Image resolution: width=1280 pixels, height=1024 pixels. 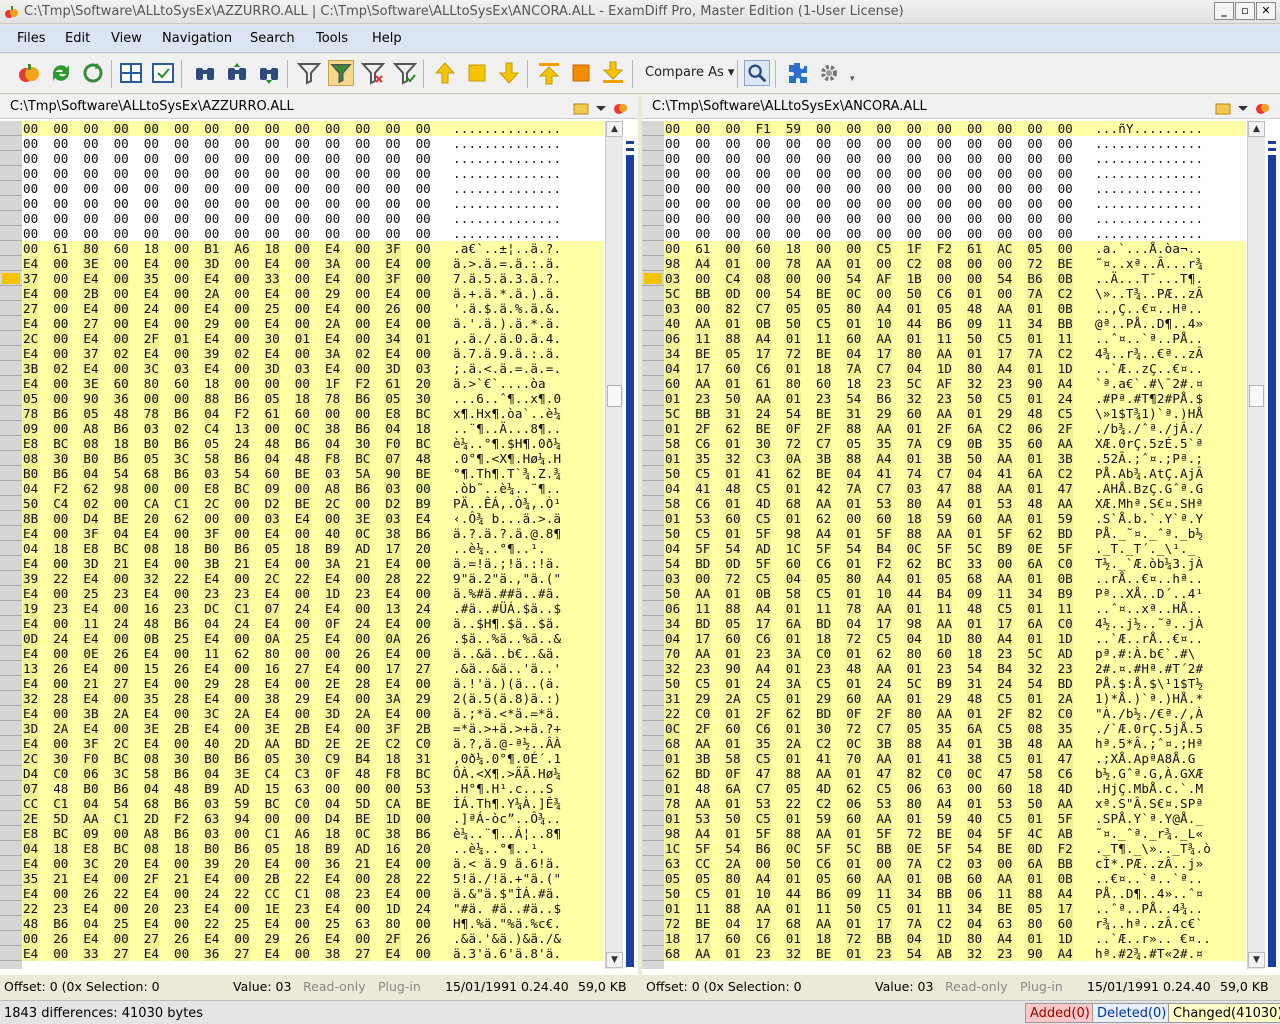 I want to click on hex-byte: C5, so click(x=1005, y=398).